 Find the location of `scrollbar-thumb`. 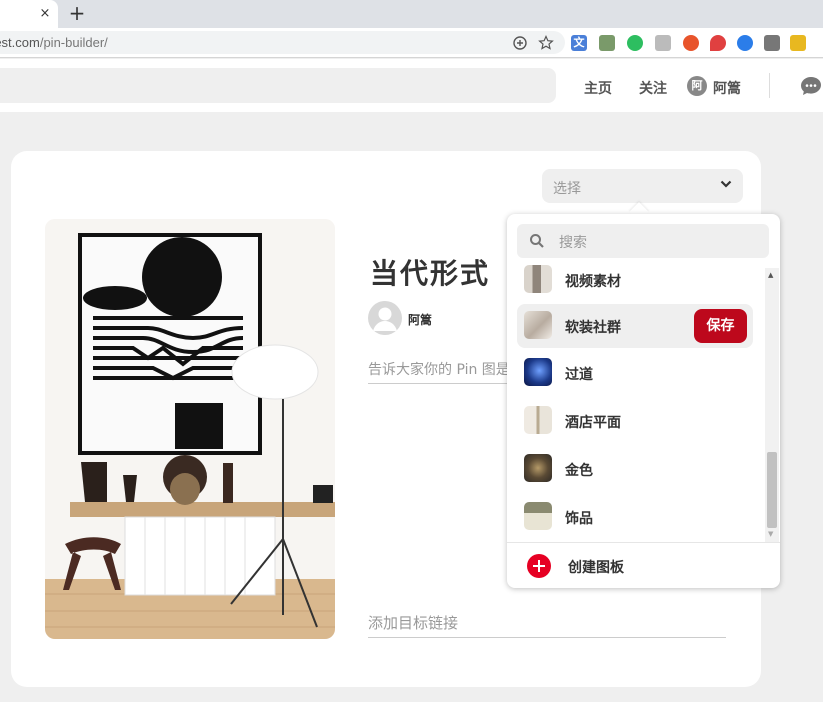

scrollbar-thumb is located at coordinates (772, 490).